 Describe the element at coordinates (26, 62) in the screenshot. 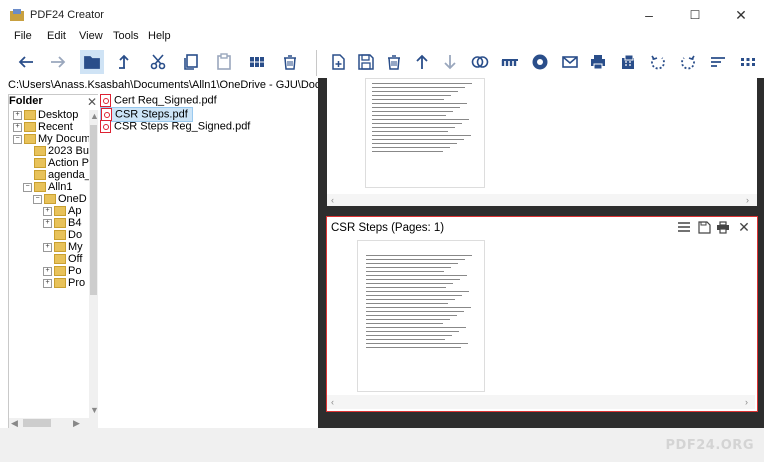

I see `back-arrow-icon` at that location.